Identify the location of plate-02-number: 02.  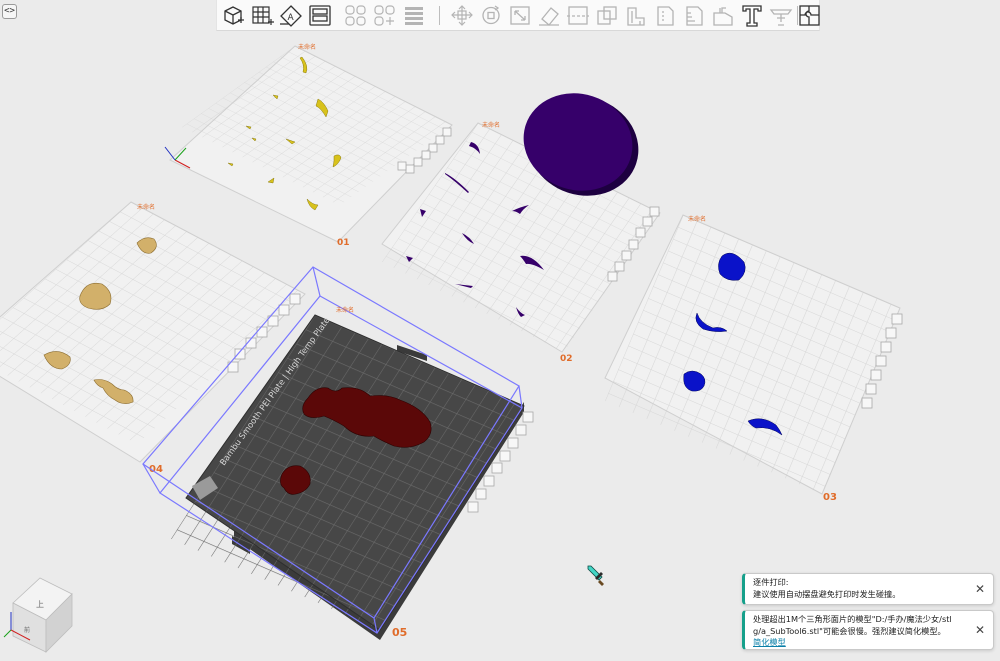
(566, 359).